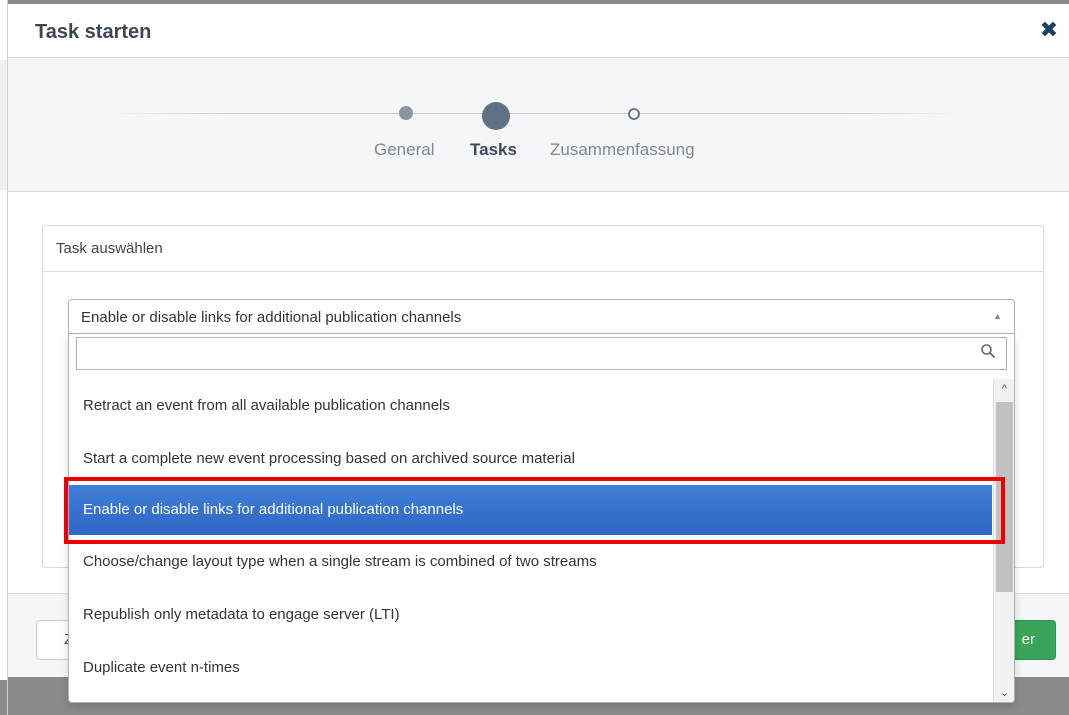 The height and width of the screenshot is (715, 1069). I want to click on caret-up-icon: ▲, so click(997, 316).